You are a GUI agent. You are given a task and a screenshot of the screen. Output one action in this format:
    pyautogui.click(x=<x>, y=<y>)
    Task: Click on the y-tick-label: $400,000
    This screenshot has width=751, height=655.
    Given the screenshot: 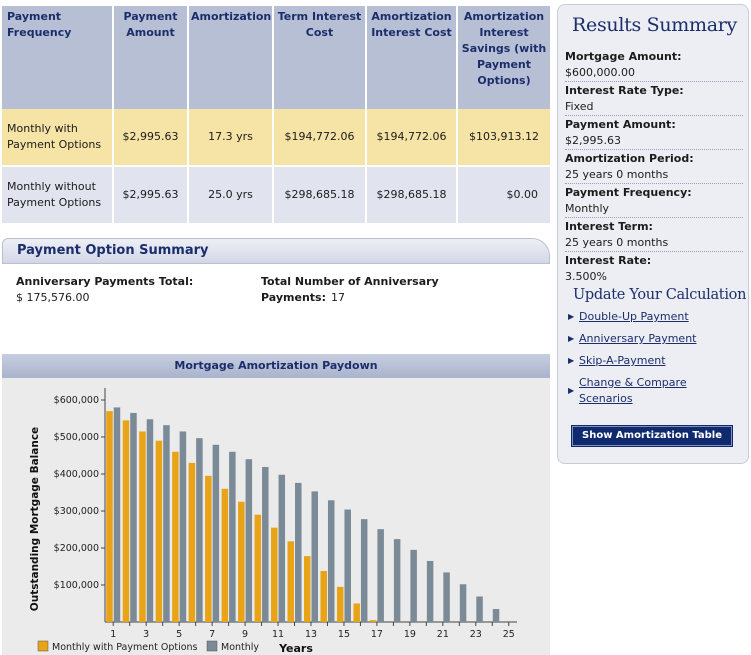 What is the action you would take?
    pyautogui.click(x=76, y=474)
    